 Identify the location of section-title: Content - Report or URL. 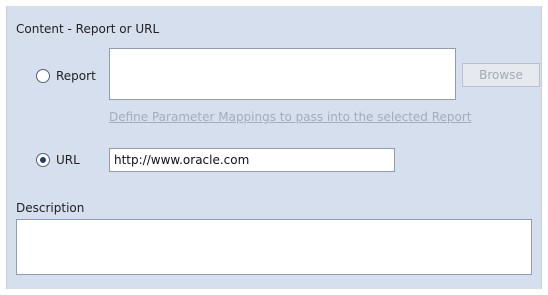
(88, 29).